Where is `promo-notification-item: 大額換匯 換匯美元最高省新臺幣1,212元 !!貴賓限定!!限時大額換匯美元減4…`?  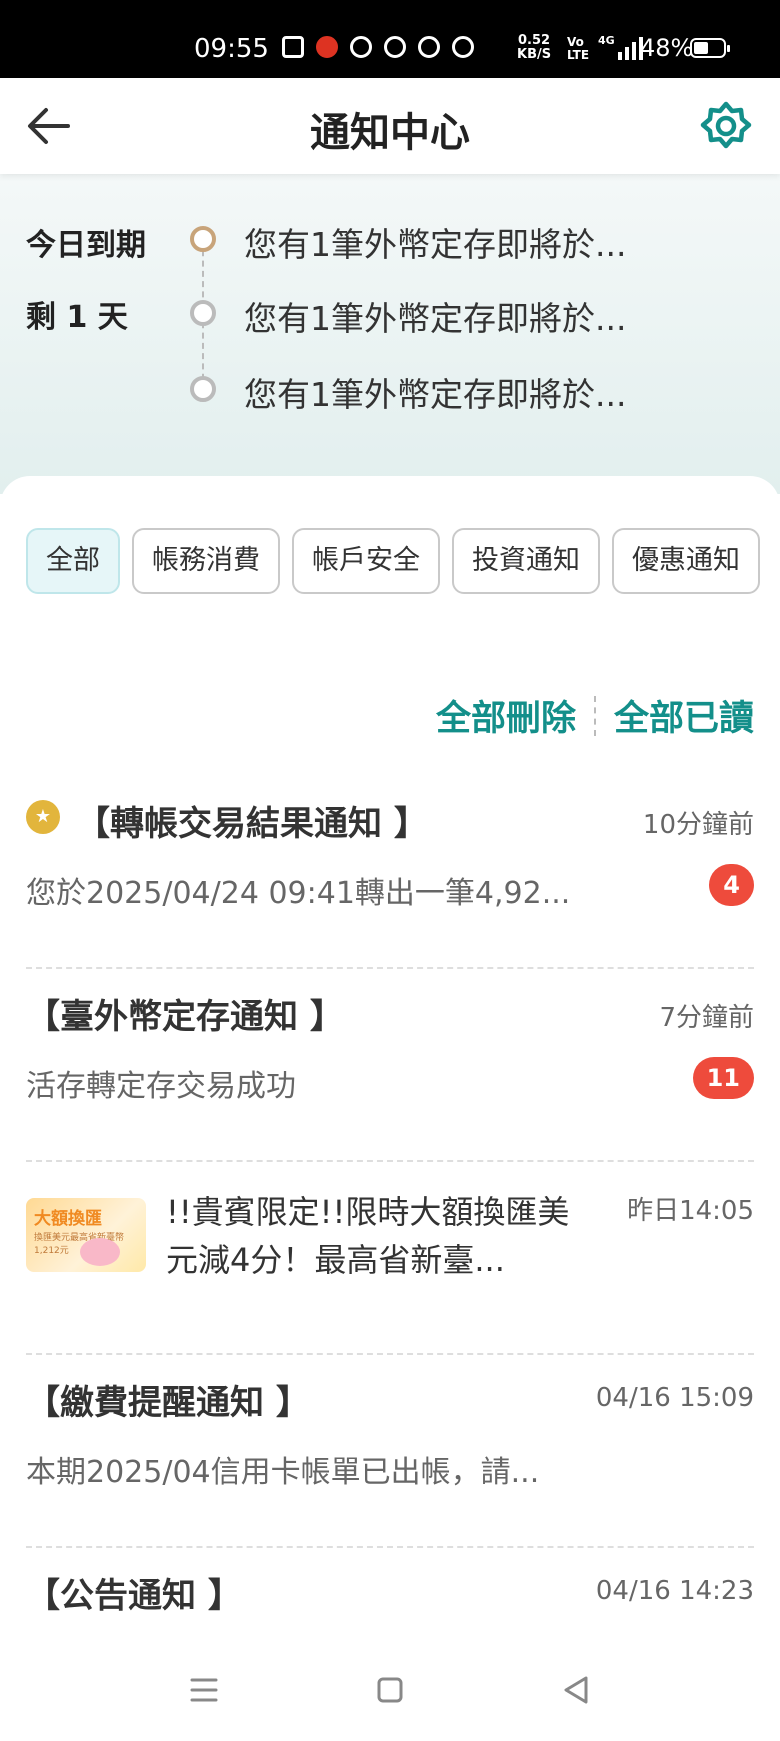
promo-notification-item: 大額換匯 換匯美元最高省新臺幣1,212元 !!貴賓限定!!限時大額換匯美元減4… is located at coordinates (390, 1258).